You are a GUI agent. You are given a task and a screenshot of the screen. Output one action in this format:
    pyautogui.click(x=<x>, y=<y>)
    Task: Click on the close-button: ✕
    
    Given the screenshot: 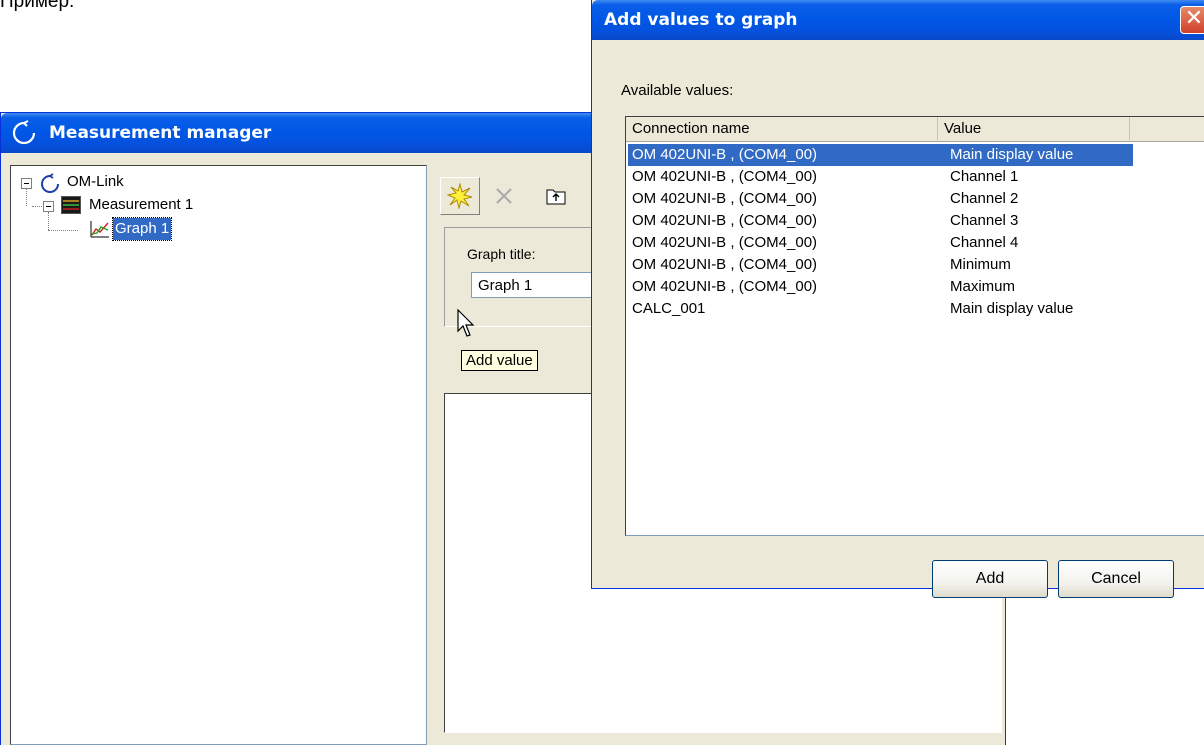 What is the action you would take?
    pyautogui.click(x=1192, y=20)
    